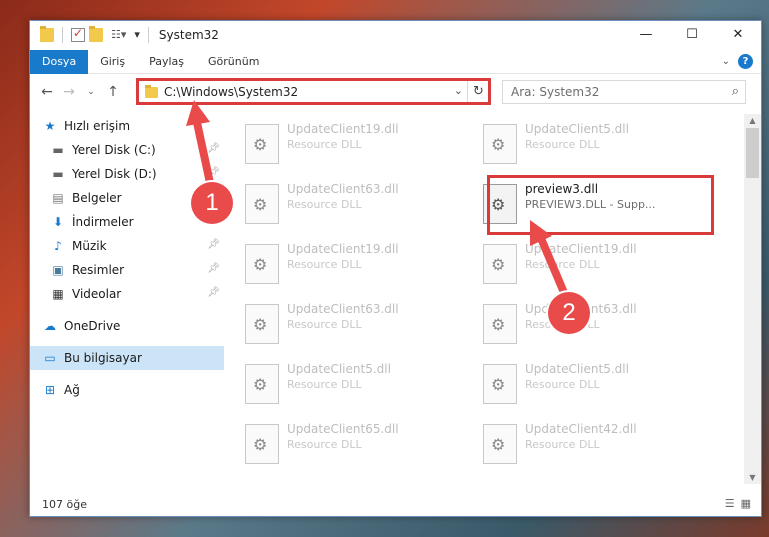 This screenshot has width=769, height=537. I want to click on step-callout-2: 2, so click(569, 313).